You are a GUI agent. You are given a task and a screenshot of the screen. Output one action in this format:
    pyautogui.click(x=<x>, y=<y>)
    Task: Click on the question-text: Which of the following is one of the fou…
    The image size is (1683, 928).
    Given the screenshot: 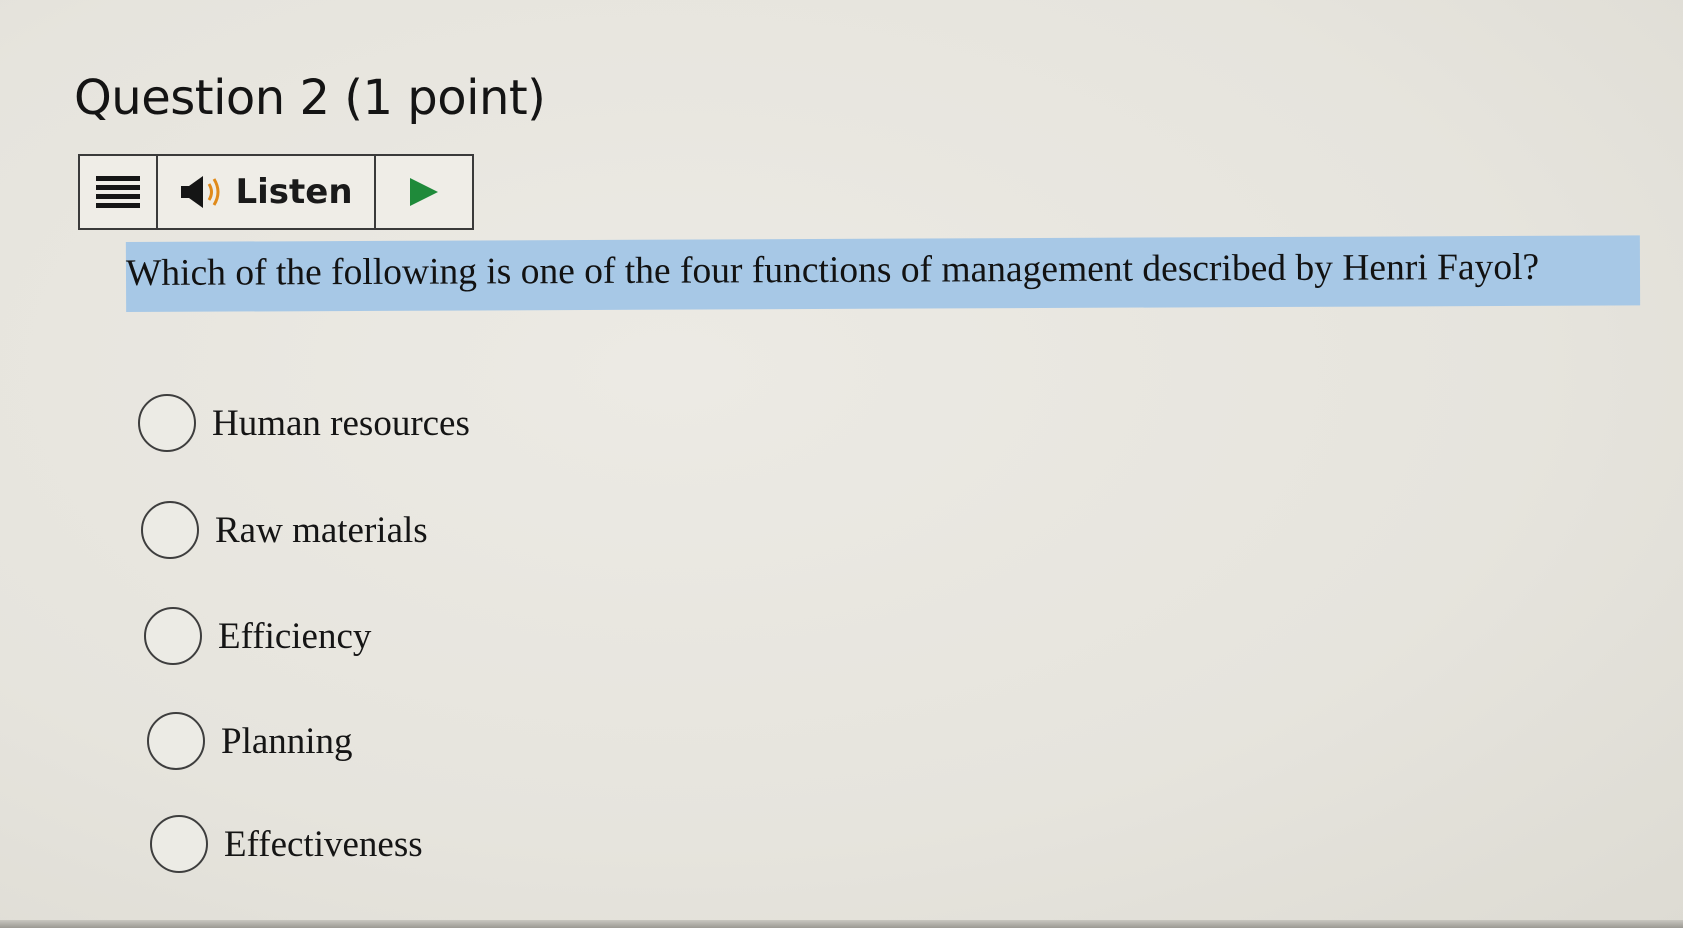 What is the action you would take?
    pyautogui.click(x=883, y=273)
    